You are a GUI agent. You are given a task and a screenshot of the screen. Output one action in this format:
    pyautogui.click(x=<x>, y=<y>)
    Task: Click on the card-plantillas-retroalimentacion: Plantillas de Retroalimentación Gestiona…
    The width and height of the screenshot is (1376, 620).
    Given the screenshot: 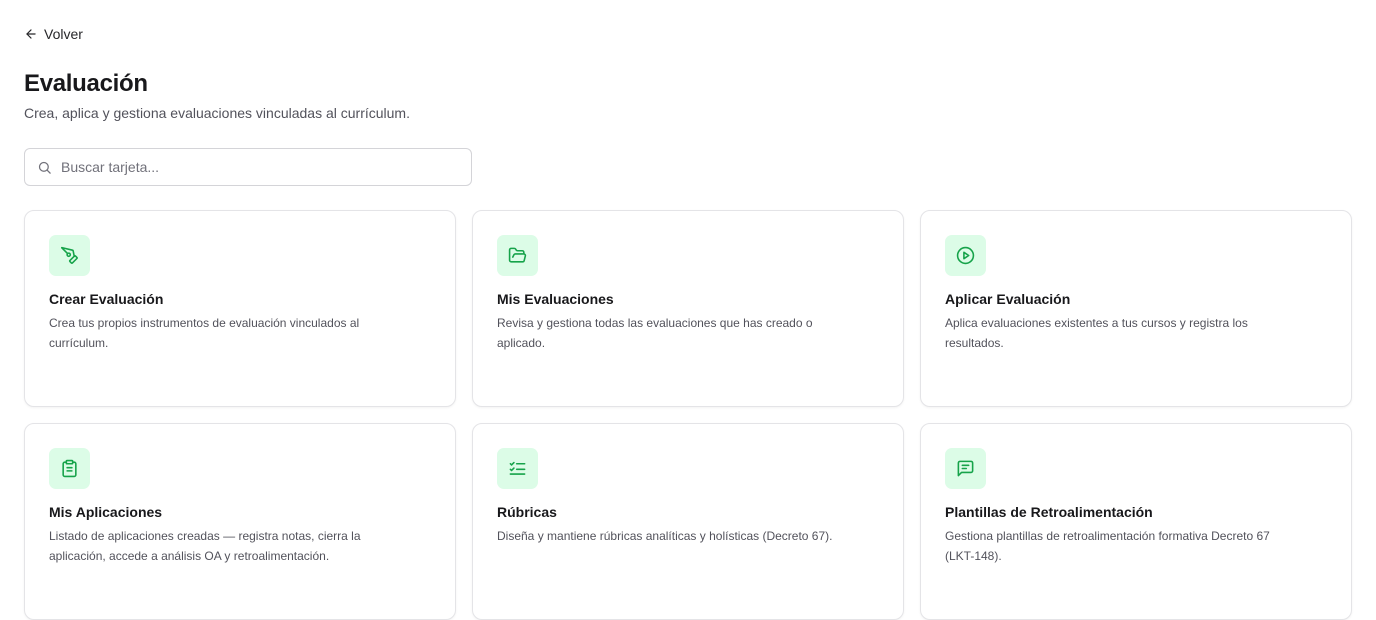 What is the action you would take?
    pyautogui.click(x=1136, y=521)
    